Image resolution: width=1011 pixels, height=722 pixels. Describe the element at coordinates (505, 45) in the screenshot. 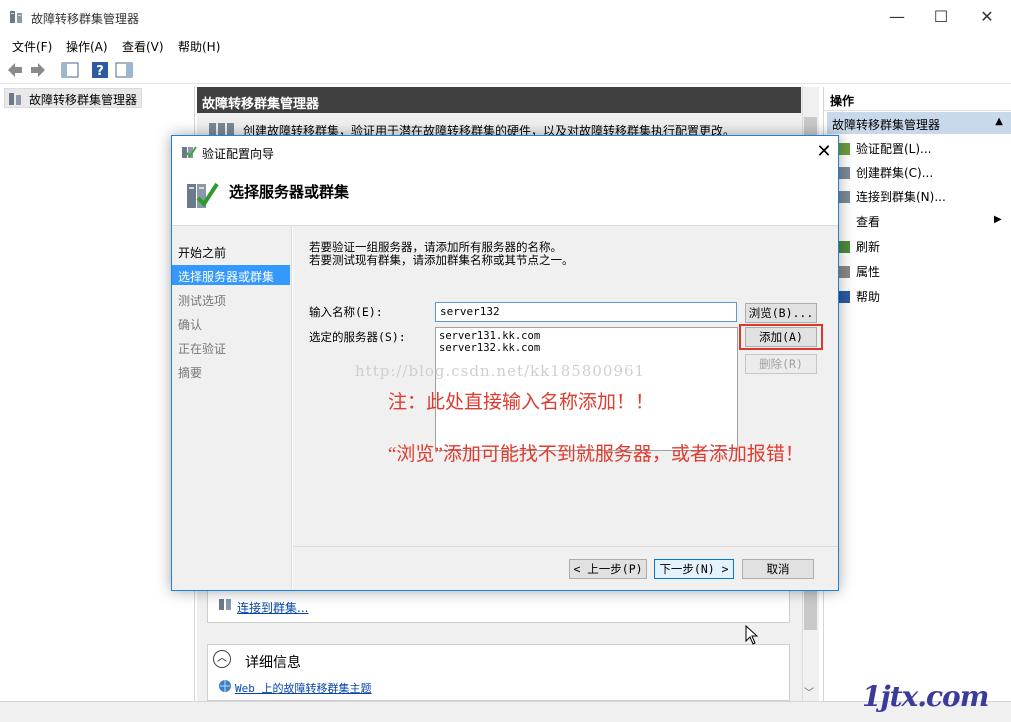

I see `menu-bar: 文件(F) 操作(A) 查看(V) 帮助(H)` at that location.